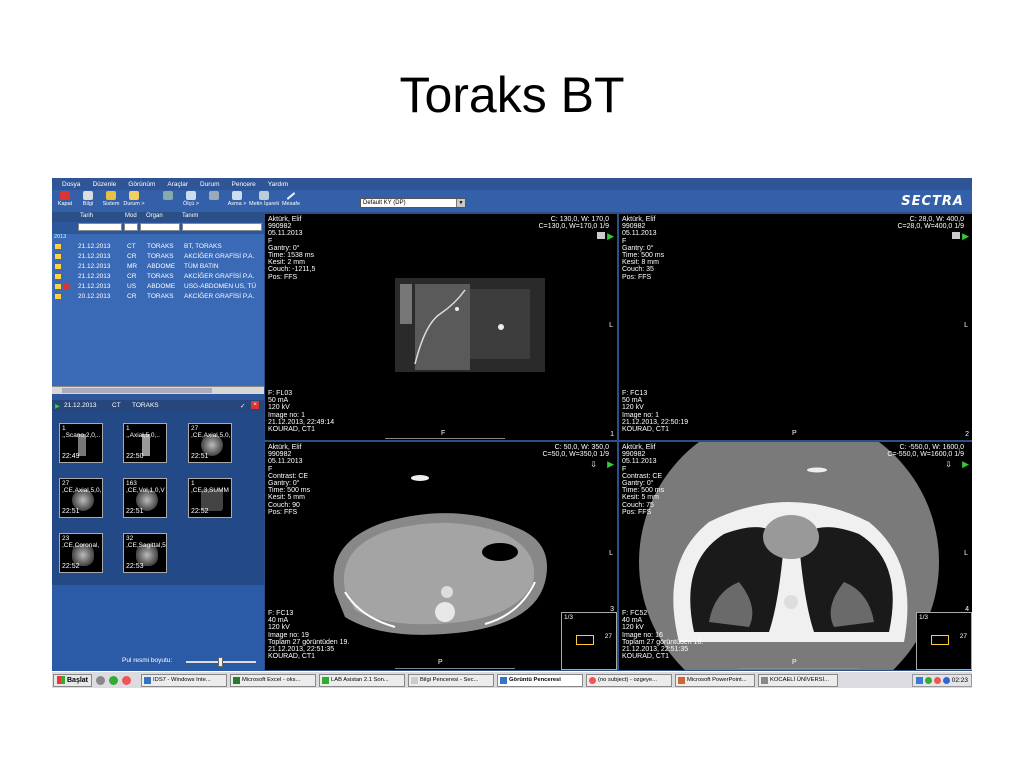  I want to click on info-icon, so click(88, 195).